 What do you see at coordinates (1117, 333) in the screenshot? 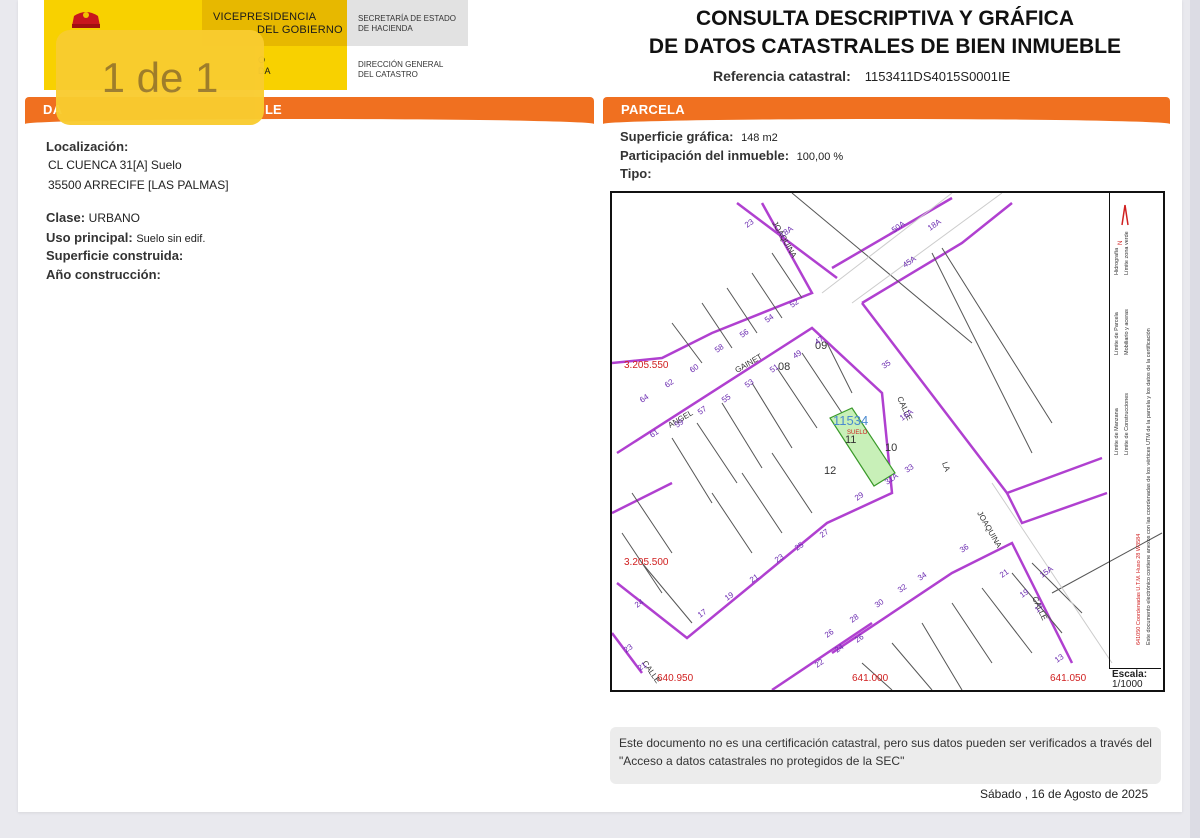
I see `svg-text: Límite de Parcela` at bounding box center [1117, 333].